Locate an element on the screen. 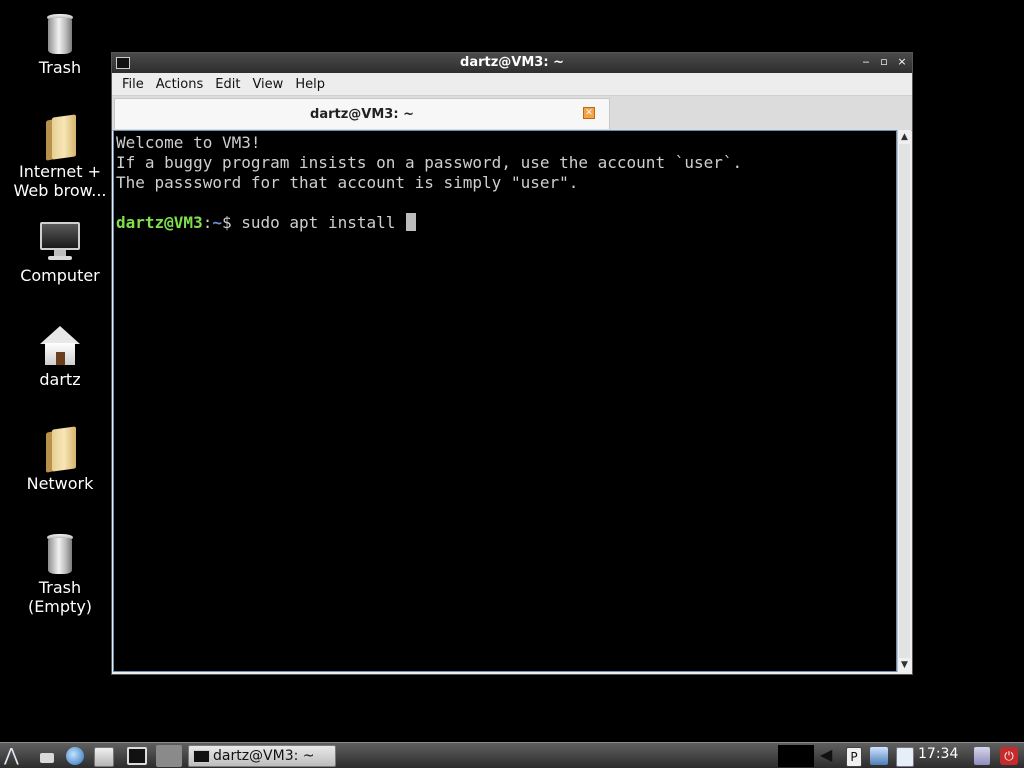 Image resolution: width=1024 pixels, height=768 pixels. tab-terminal: dartz@VM3: ~ ✕ is located at coordinates (362, 113).